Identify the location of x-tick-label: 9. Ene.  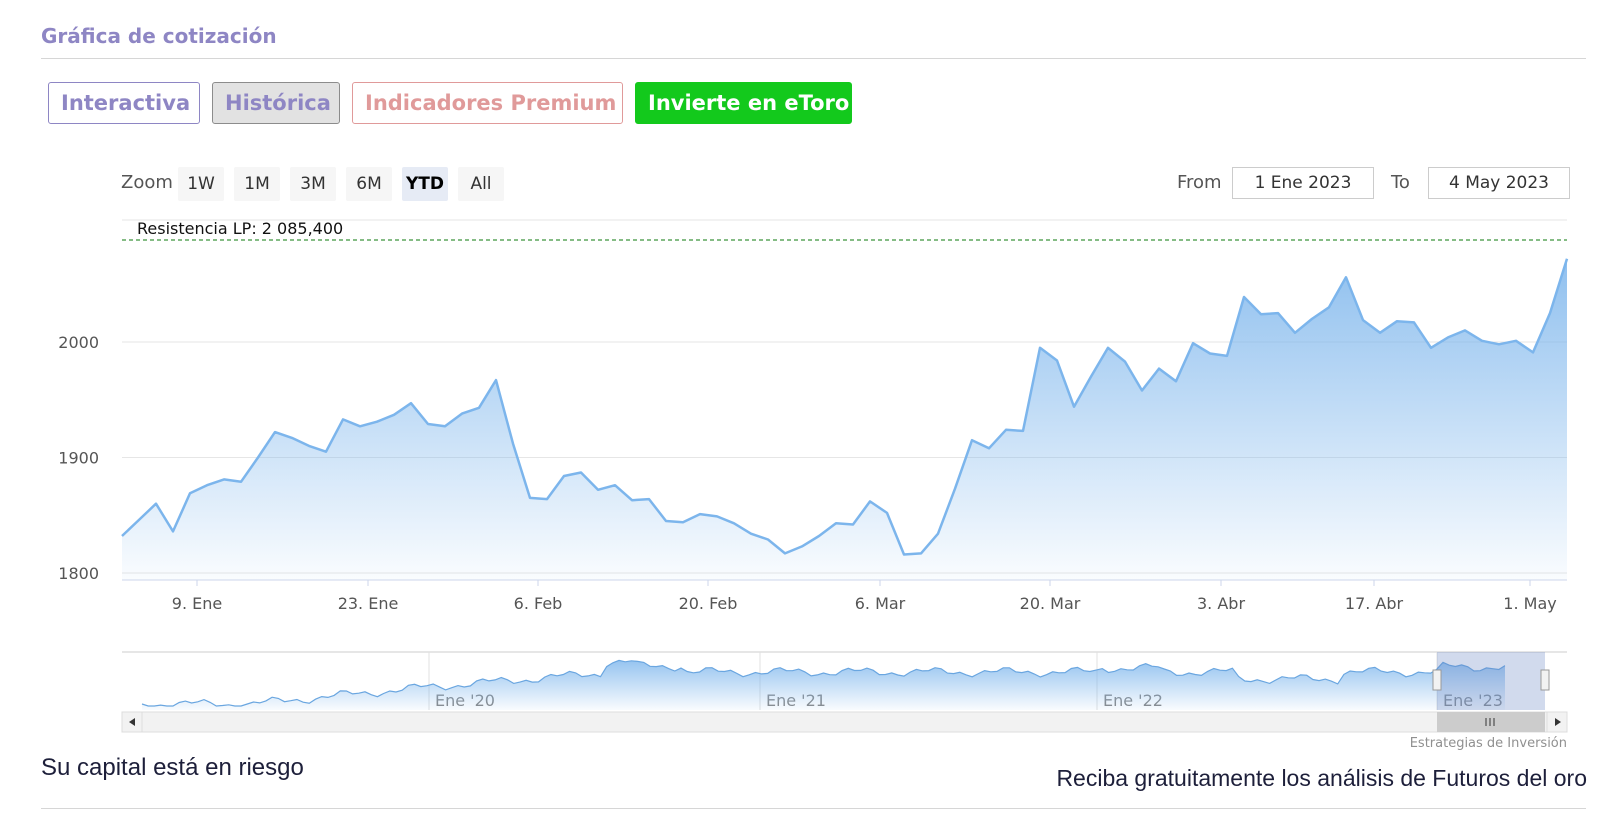
(197, 603).